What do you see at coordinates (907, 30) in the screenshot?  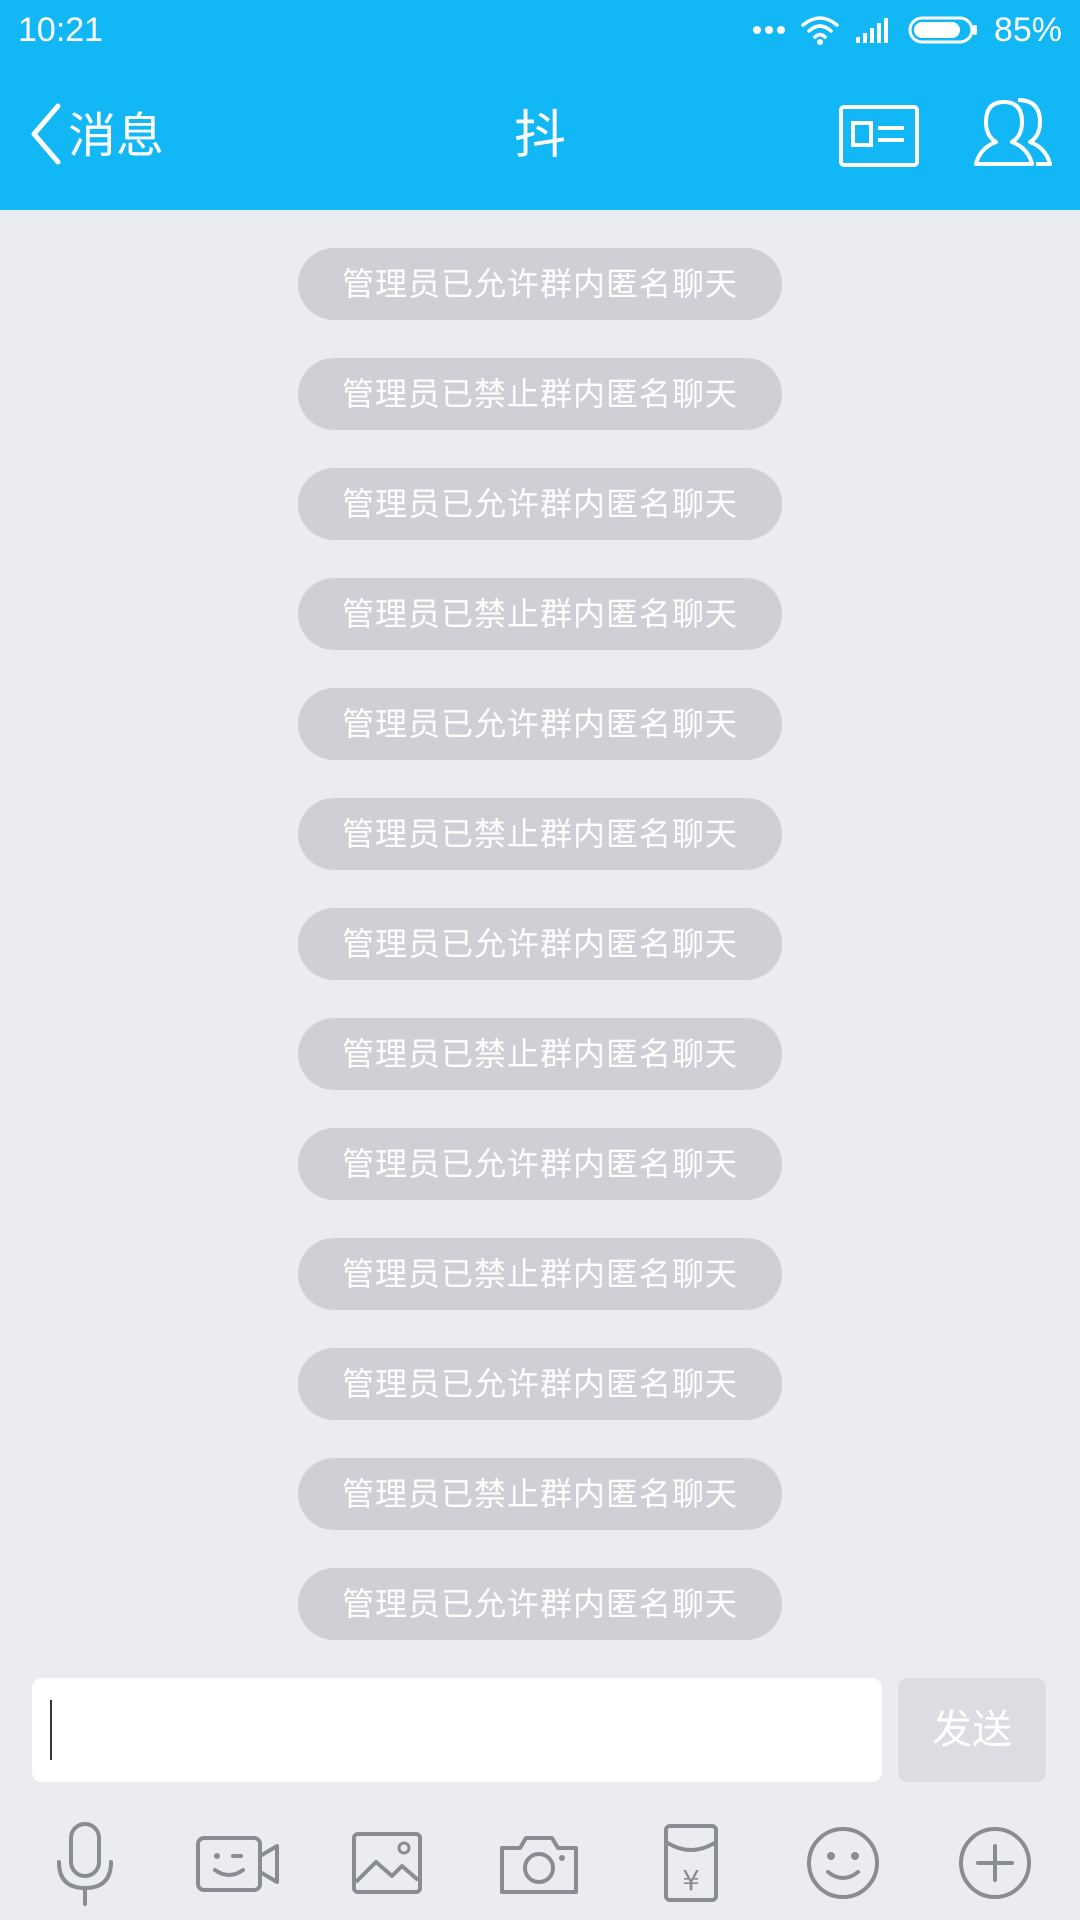 I see `status-icons: 85%` at bounding box center [907, 30].